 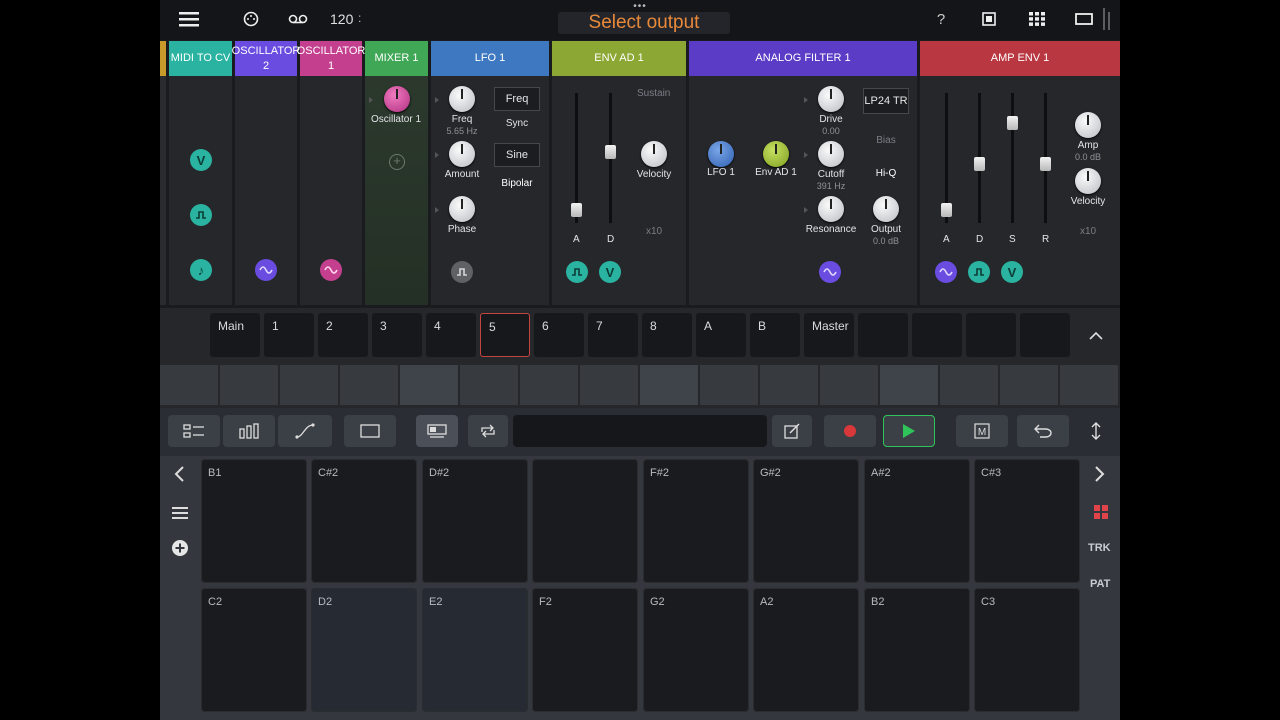 I want to click on list-menu-icon, so click(x=180, y=515).